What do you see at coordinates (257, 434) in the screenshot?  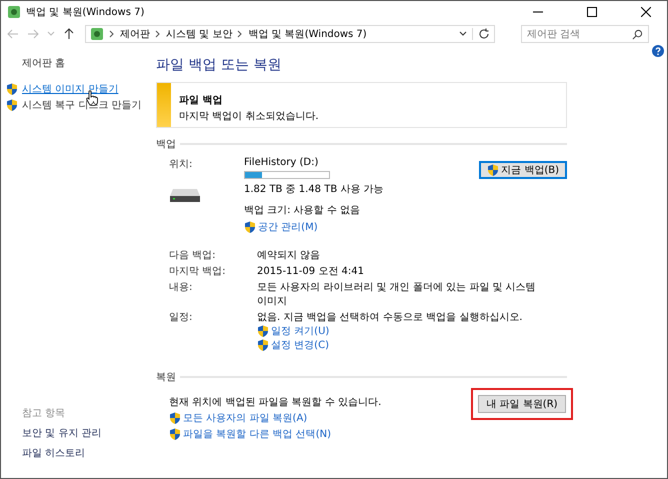 I see `restore-link: 파일을 복원할 다른 백업 선택(N)` at bounding box center [257, 434].